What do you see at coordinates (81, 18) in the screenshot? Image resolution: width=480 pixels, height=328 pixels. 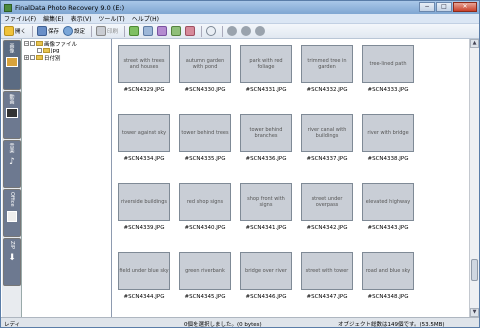 I see `menu-view: 表示(V)` at bounding box center [81, 18].